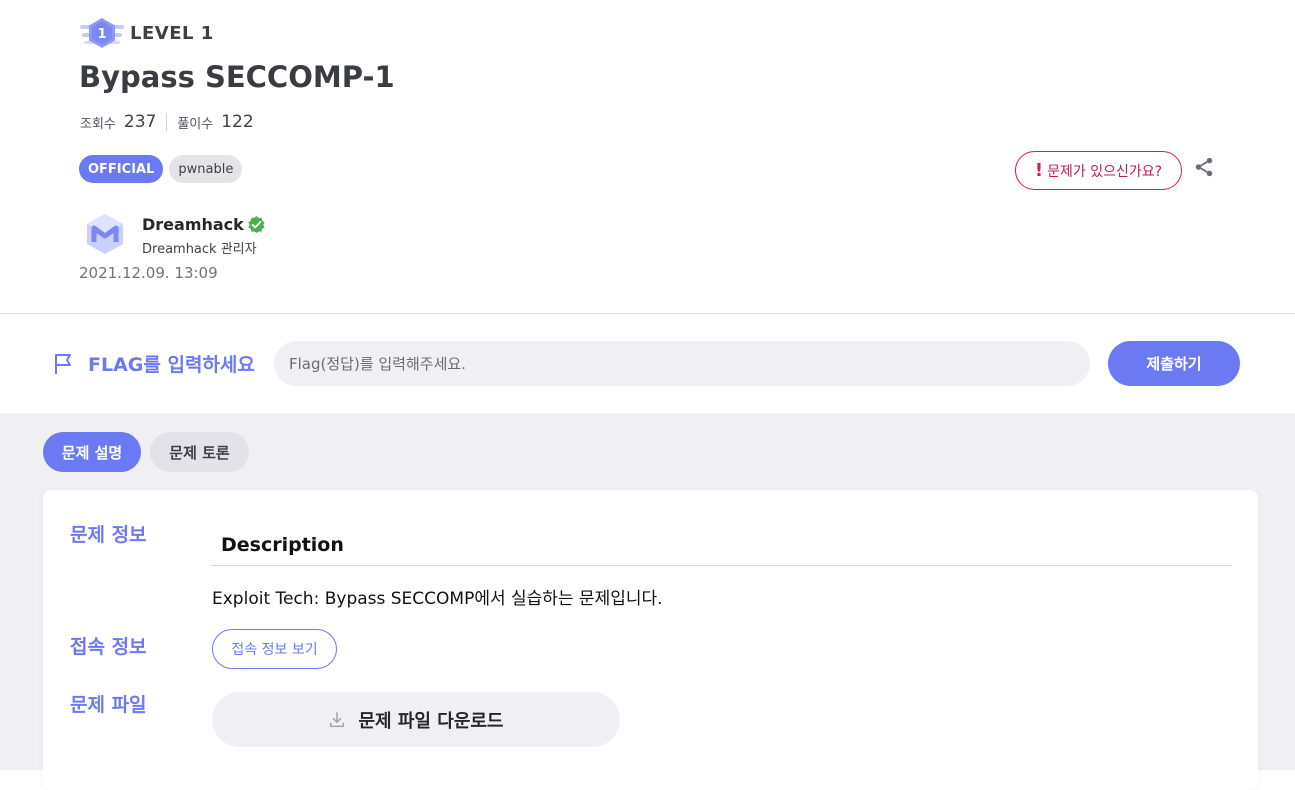 This screenshot has height=790, width=1295. I want to click on level-label: LEVEL 1, so click(172, 33).